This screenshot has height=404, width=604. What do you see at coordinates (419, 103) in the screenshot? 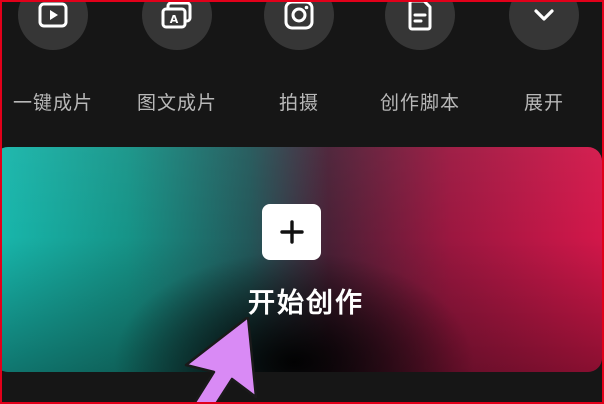
I see `tool-label: 创作脚本` at bounding box center [419, 103].